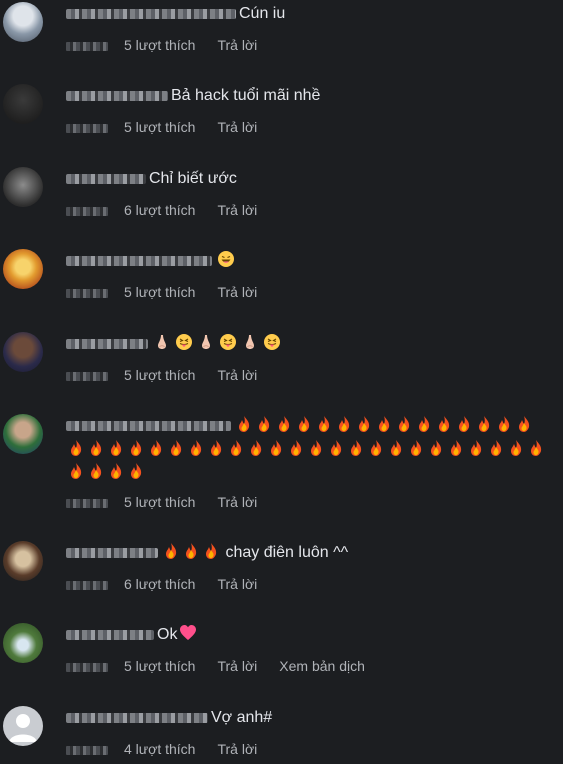  I want to click on comment-text: Chỉ biết ước, so click(307, 179).